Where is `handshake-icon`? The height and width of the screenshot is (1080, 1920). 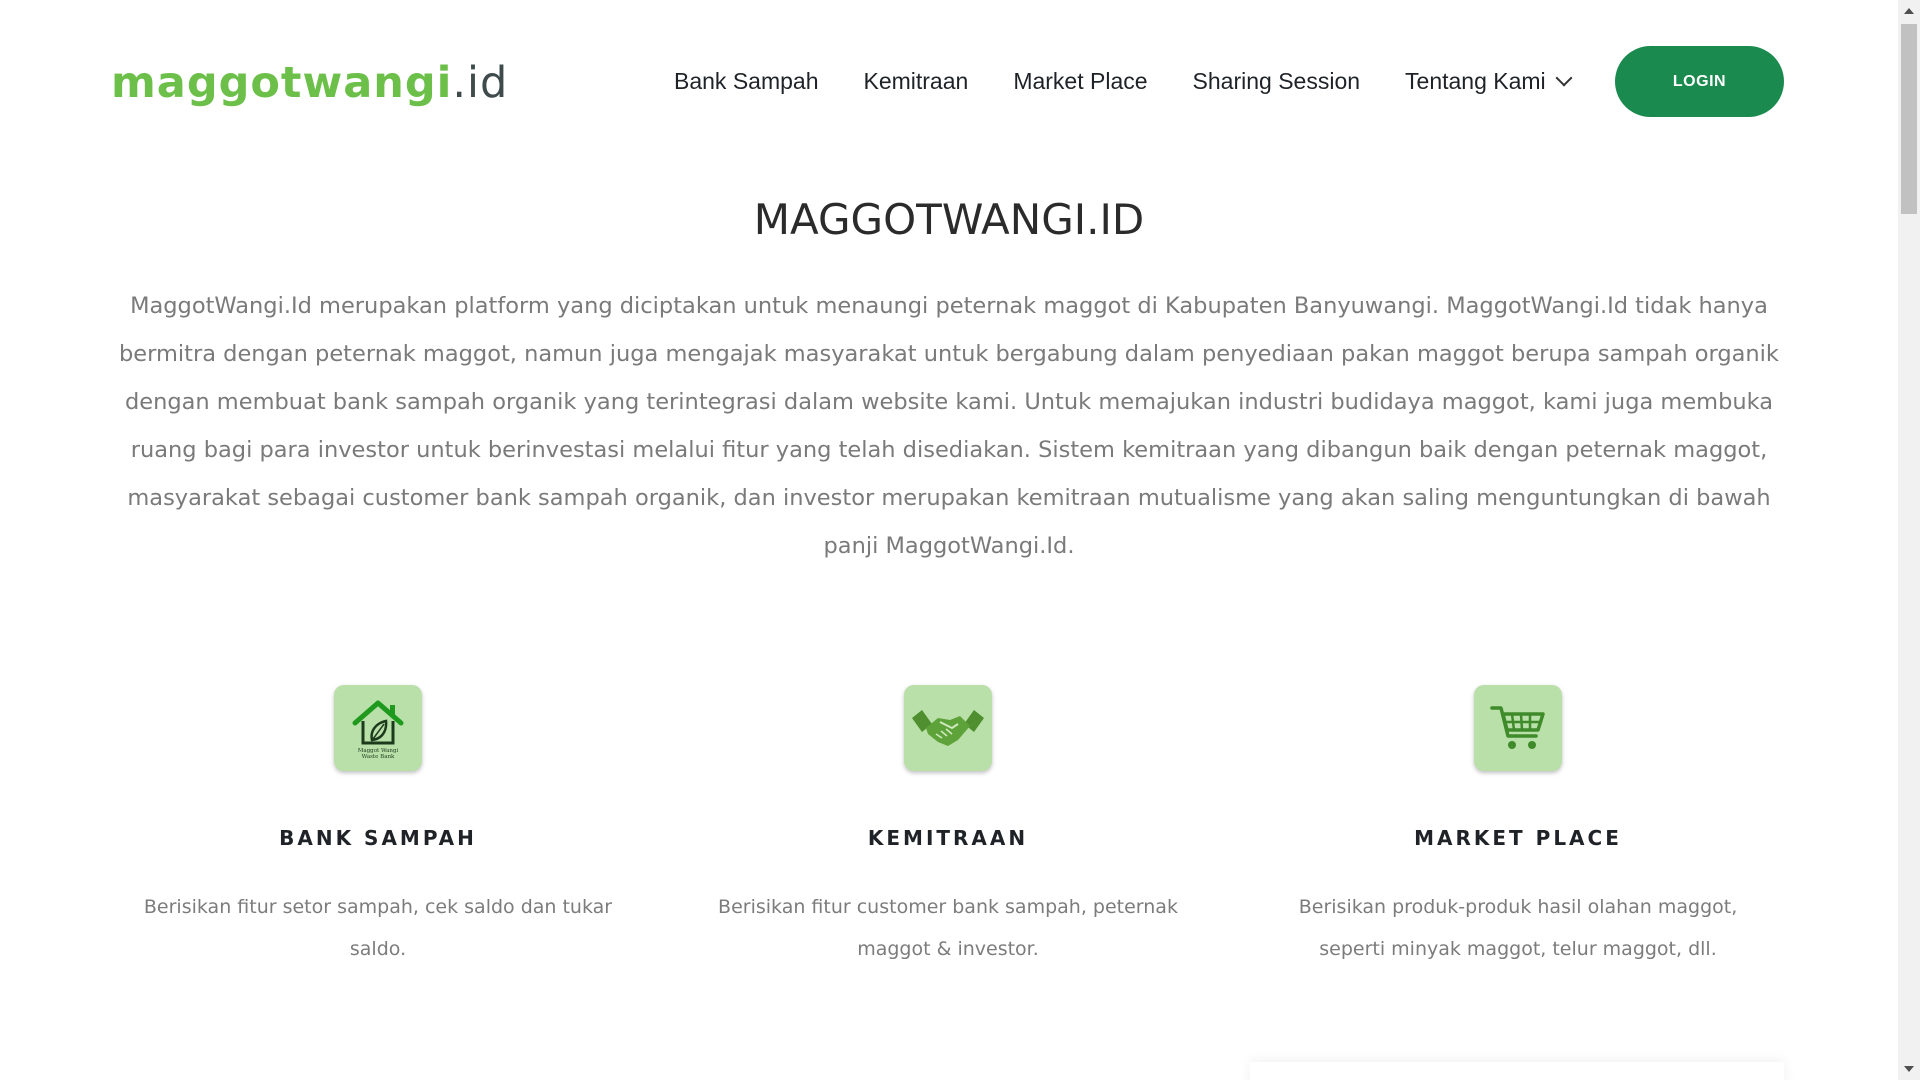
handshake-icon is located at coordinates (948, 728).